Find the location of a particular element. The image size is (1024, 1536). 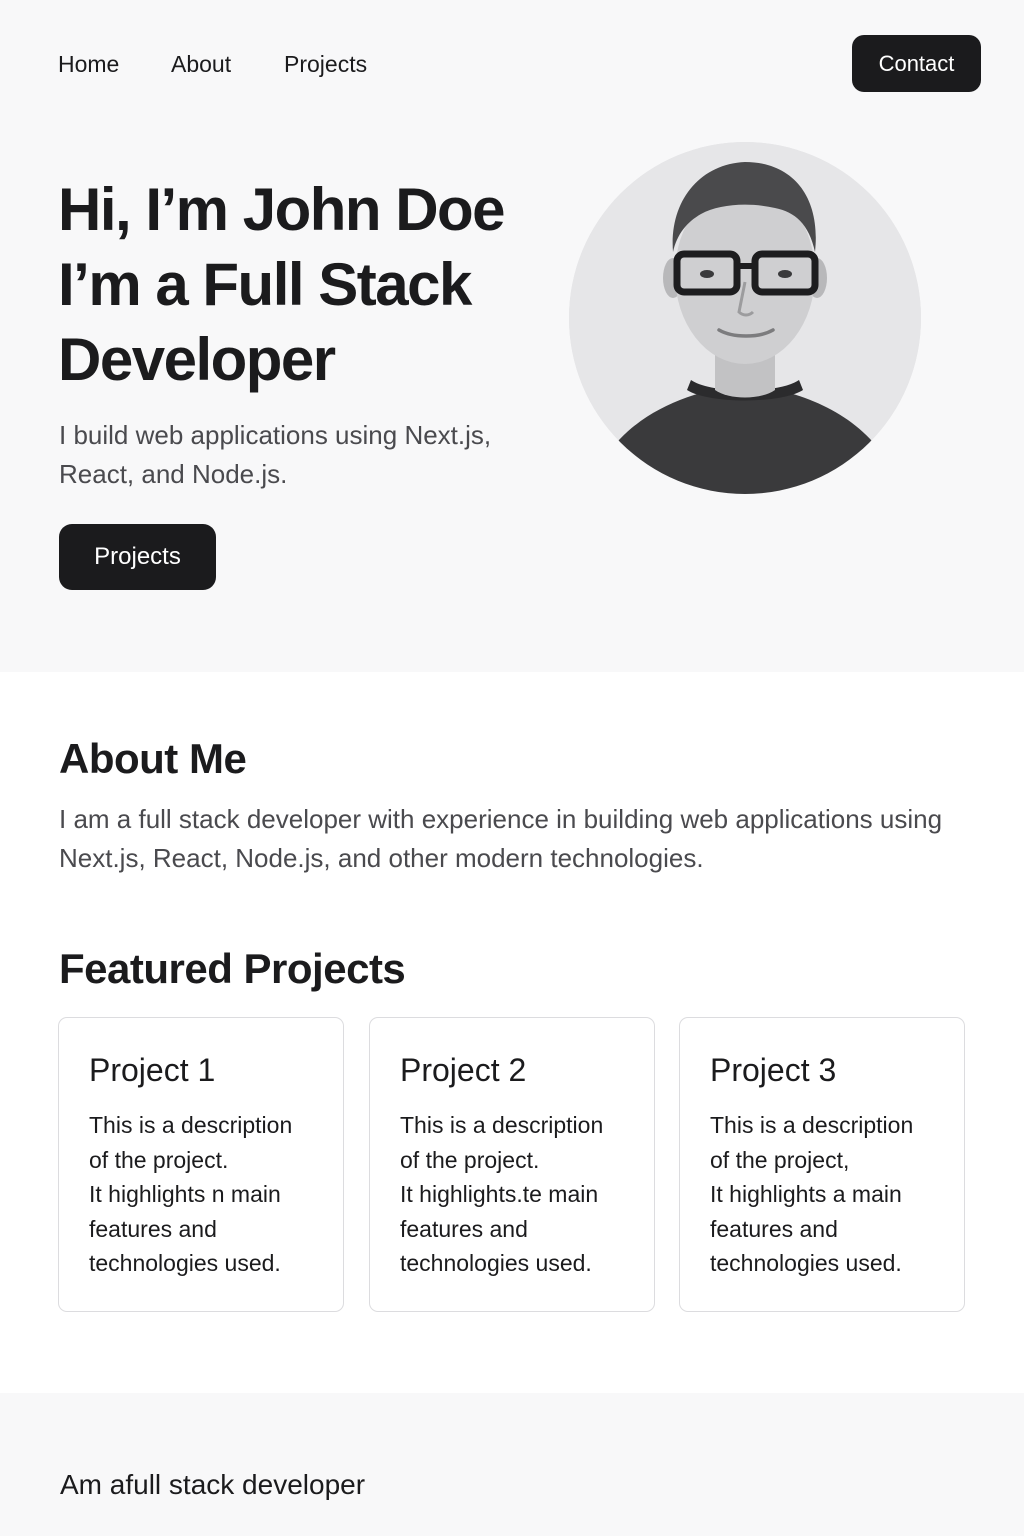

footer-text: Am a​full stack developer is located at coordinates (213, 1484).